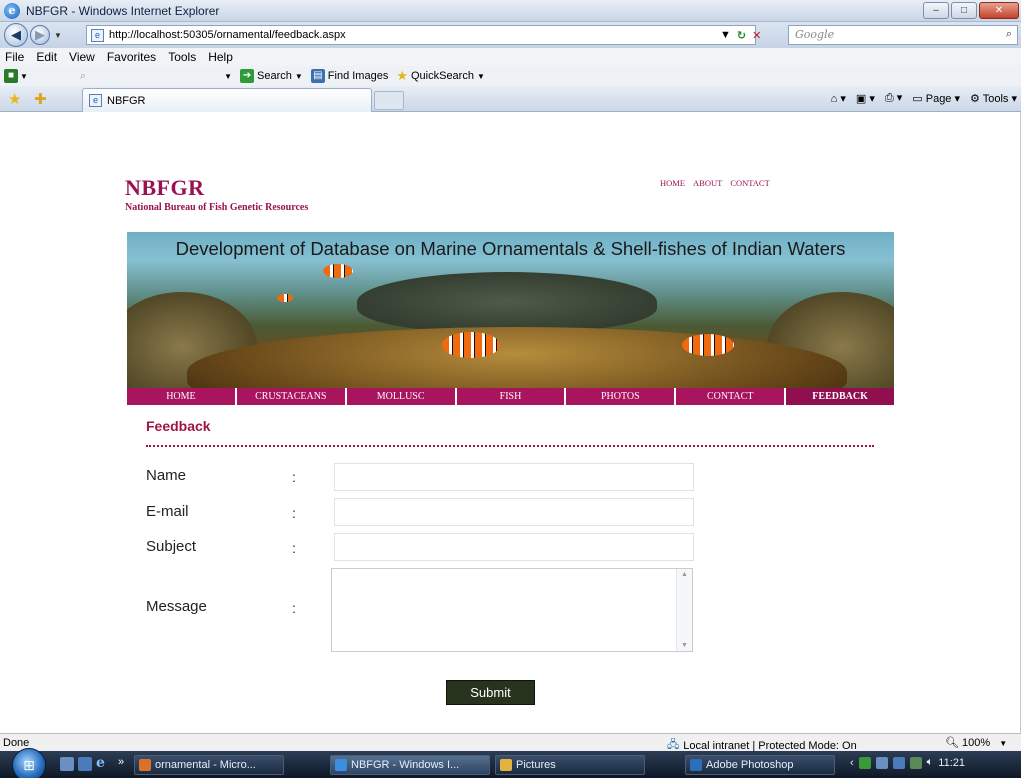  What do you see at coordinates (865, 98) in the screenshot?
I see `feeds-icon: ▣ ▾` at bounding box center [865, 98].